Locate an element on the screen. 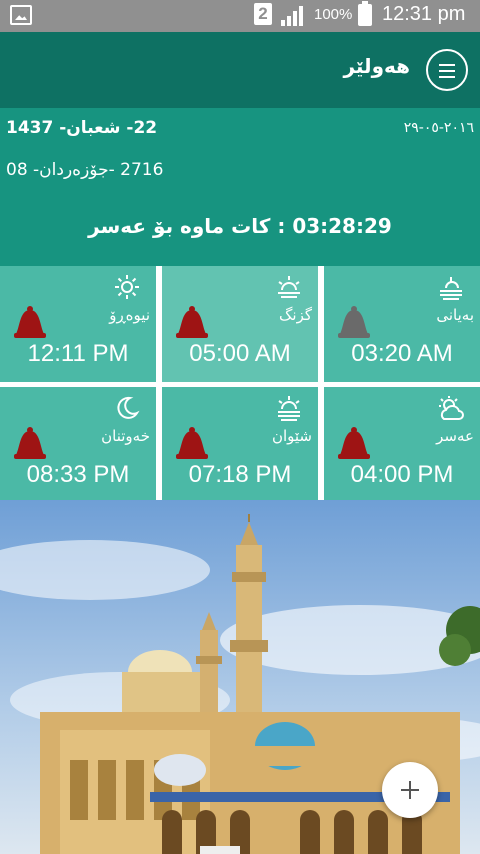 The width and height of the screenshot is (480, 854). prayer-time: 08:33 PM is located at coordinates (78, 474).